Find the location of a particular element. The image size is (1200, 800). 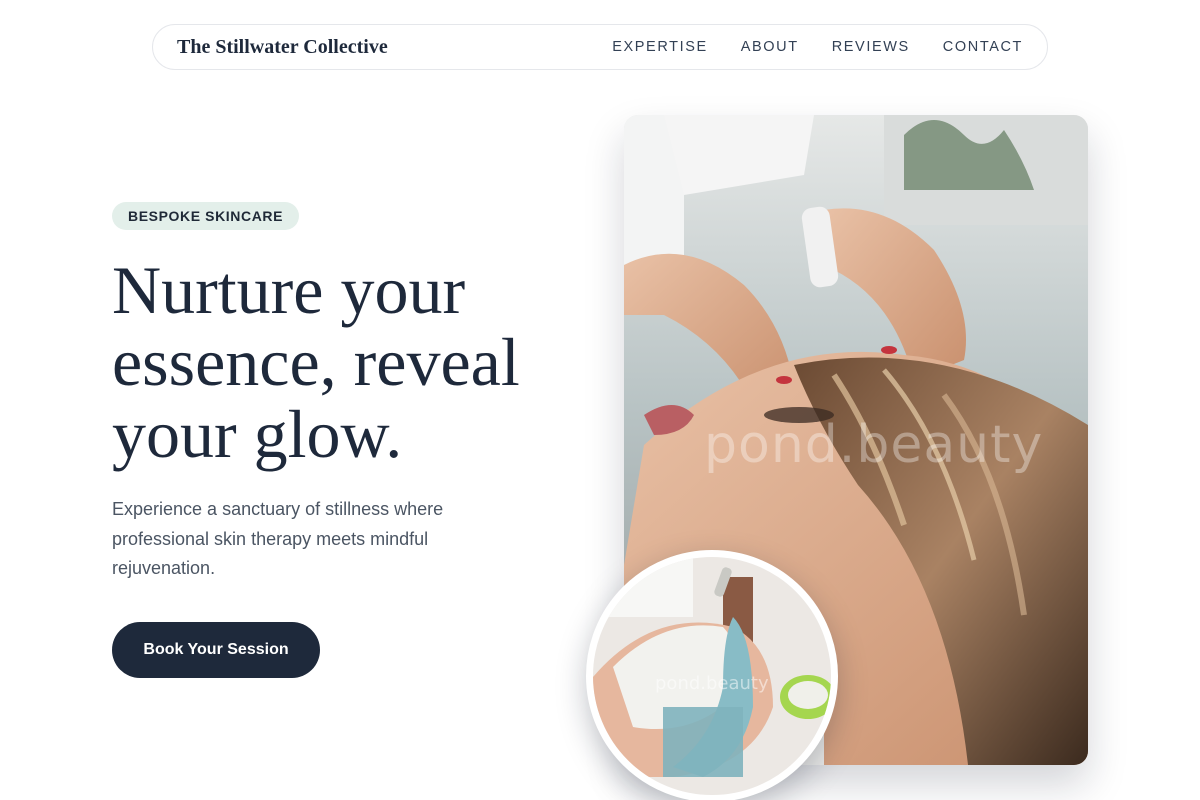

nav-link-reviews: REVIEWS is located at coordinates (871, 47).